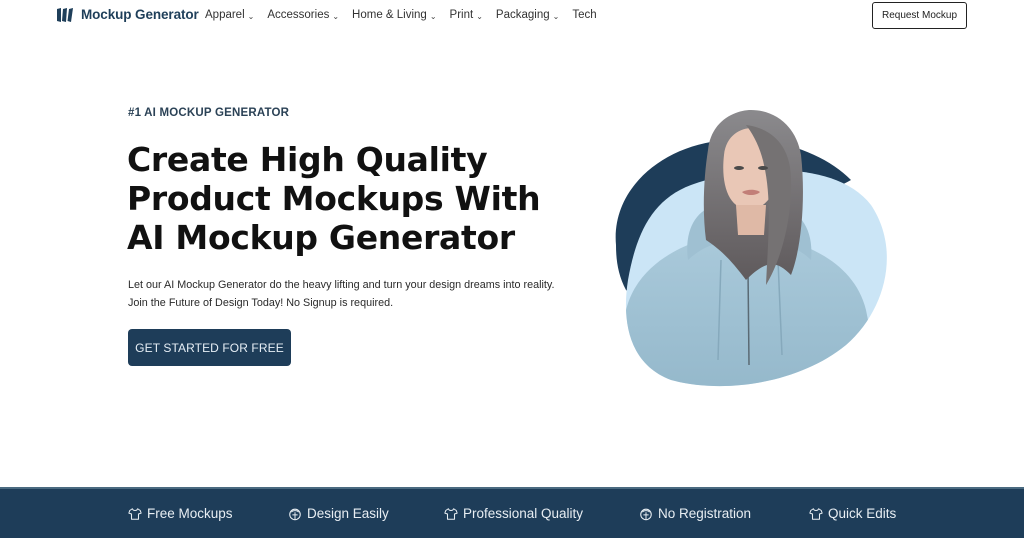 The width and height of the screenshot is (1024, 538). I want to click on feature-item: No Registration, so click(695, 513).